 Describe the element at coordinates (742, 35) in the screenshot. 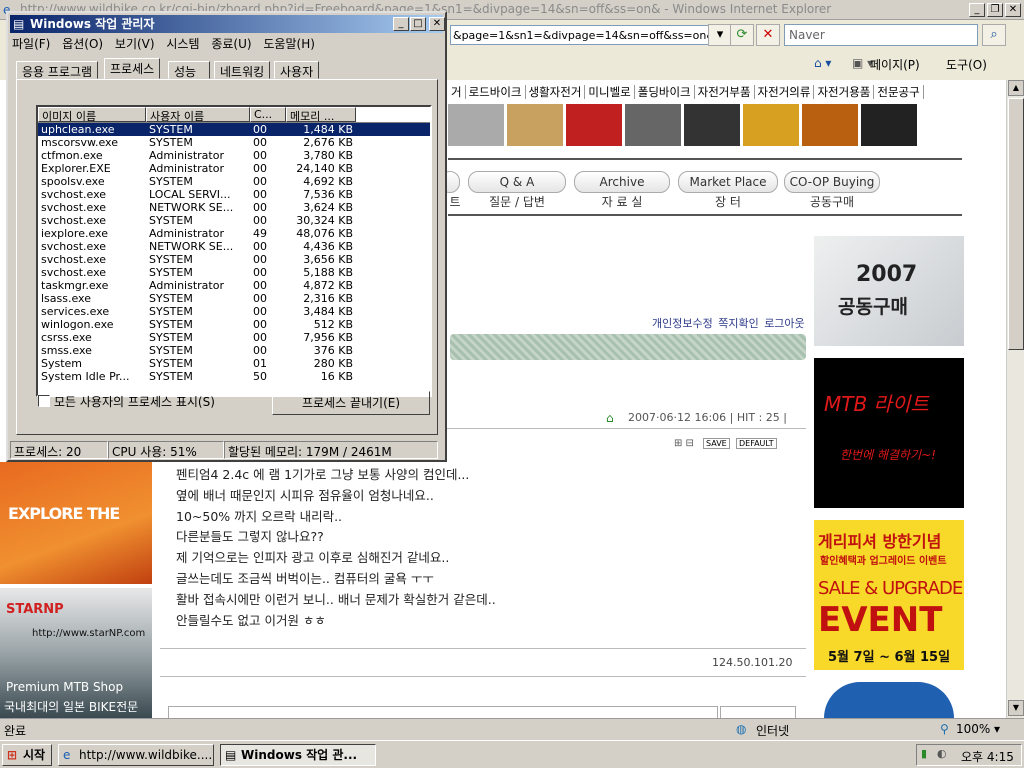

I see `refresh-icon: ⟳` at that location.